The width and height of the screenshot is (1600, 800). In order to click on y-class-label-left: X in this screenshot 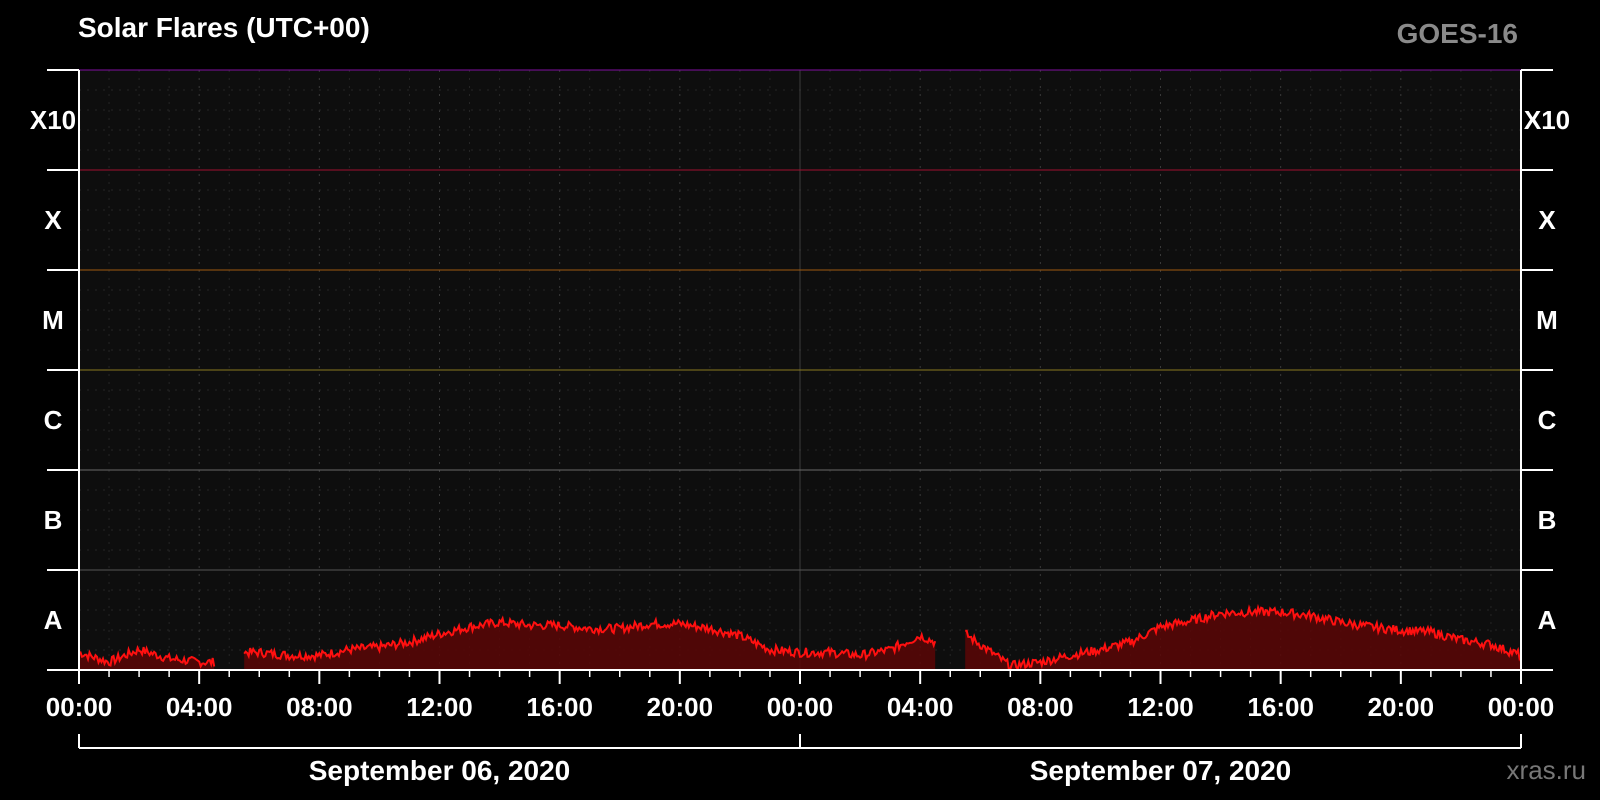, I will do `click(53, 220)`.